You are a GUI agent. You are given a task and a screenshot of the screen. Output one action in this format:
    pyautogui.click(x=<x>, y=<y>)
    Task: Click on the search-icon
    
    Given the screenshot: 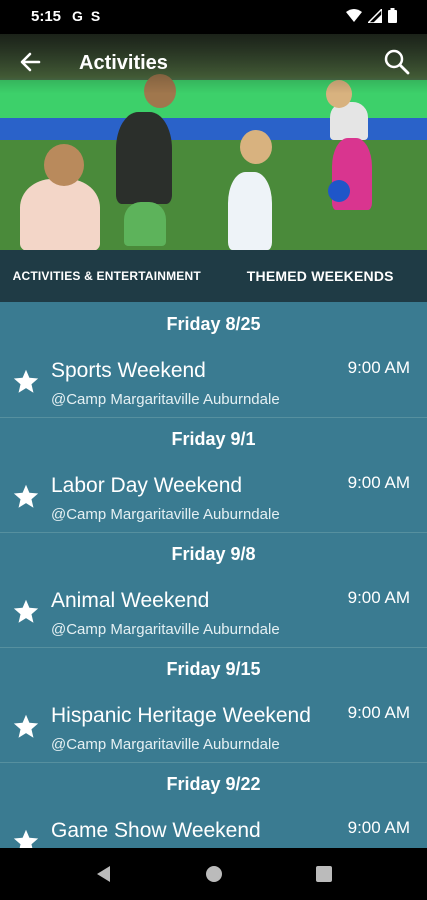 What is the action you would take?
    pyautogui.click(x=397, y=62)
    